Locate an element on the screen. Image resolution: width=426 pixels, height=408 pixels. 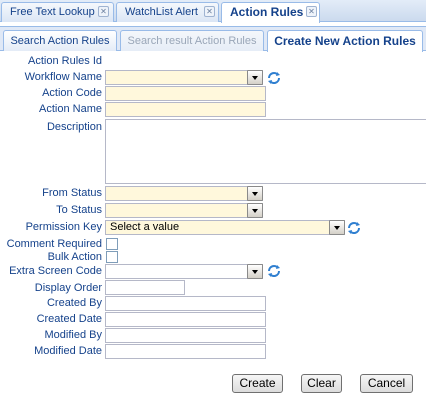
action-name-input is located at coordinates (185, 109).